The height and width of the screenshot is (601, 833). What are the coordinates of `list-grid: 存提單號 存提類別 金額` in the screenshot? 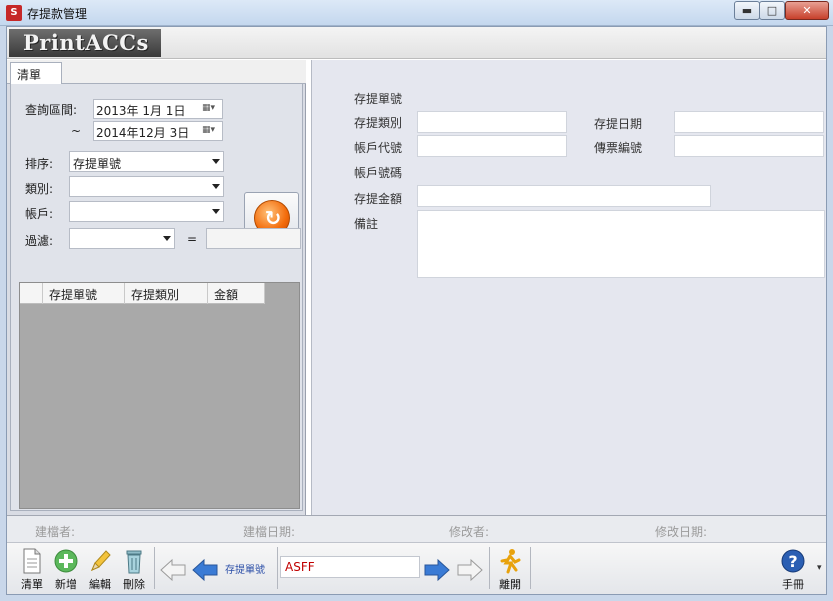 It's located at (159, 395).